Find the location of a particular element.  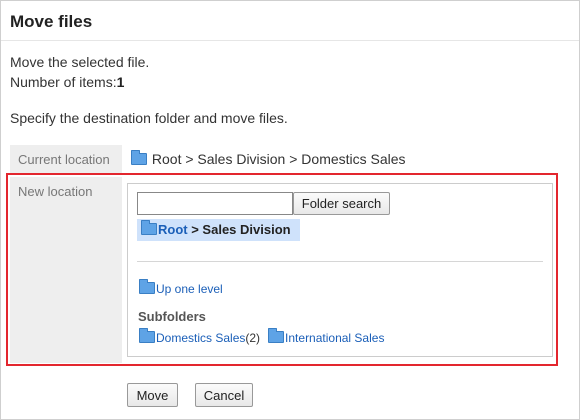

items-count-line: Number of items:1 is located at coordinates (67, 82).